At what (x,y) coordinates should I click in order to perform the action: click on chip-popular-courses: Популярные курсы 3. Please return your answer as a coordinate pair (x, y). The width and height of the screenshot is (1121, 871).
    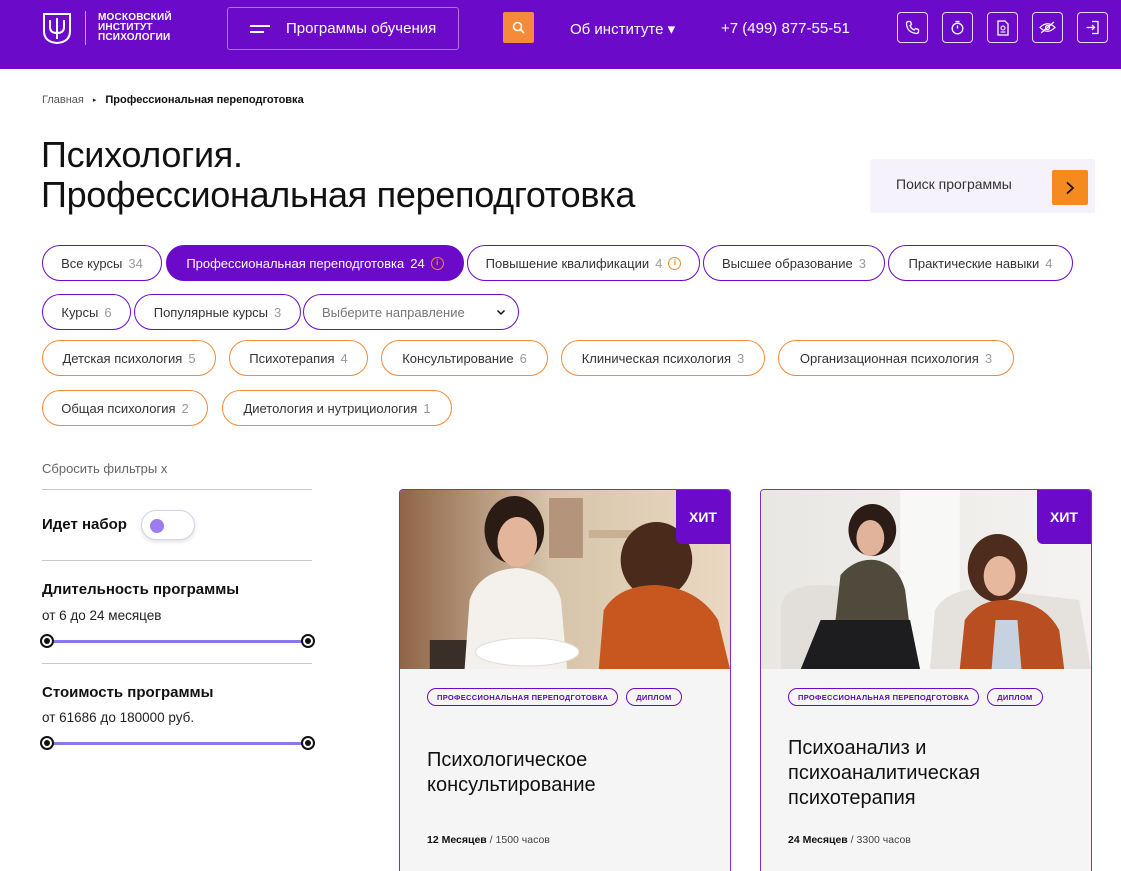
    Looking at the image, I should click on (217, 312).